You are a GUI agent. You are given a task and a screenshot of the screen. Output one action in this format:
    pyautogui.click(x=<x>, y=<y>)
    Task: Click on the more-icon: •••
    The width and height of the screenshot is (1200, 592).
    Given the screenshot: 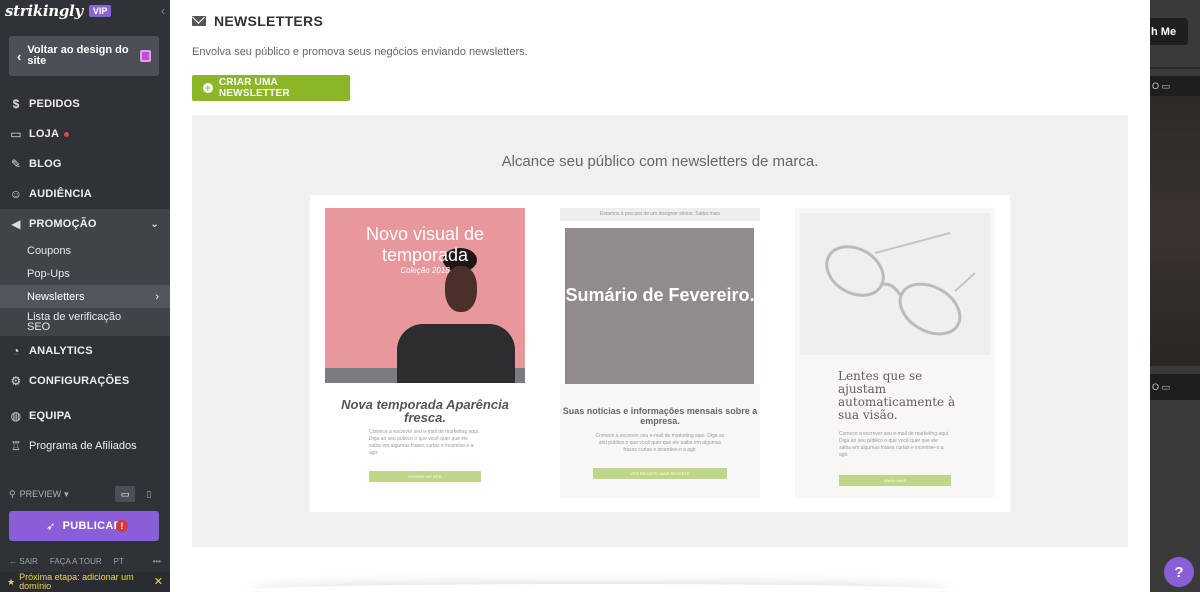 What is the action you would take?
    pyautogui.click(x=157, y=561)
    